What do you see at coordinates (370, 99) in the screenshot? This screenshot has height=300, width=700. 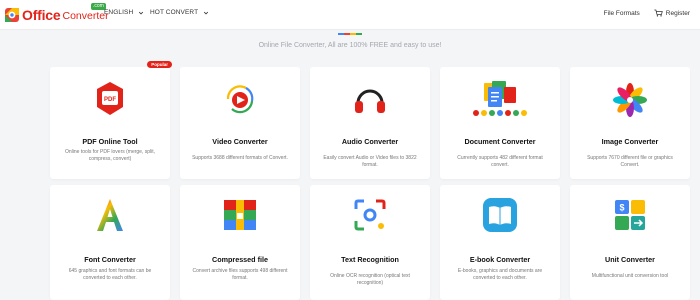 I see `headphones-icon` at bounding box center [370, 99].